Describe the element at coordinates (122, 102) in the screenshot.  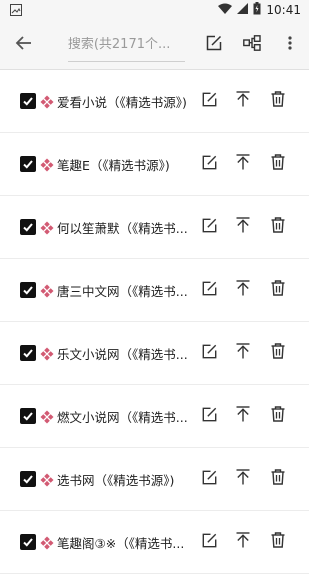
I see `source-name: 爱看小说（《精选书源》)` at that location.